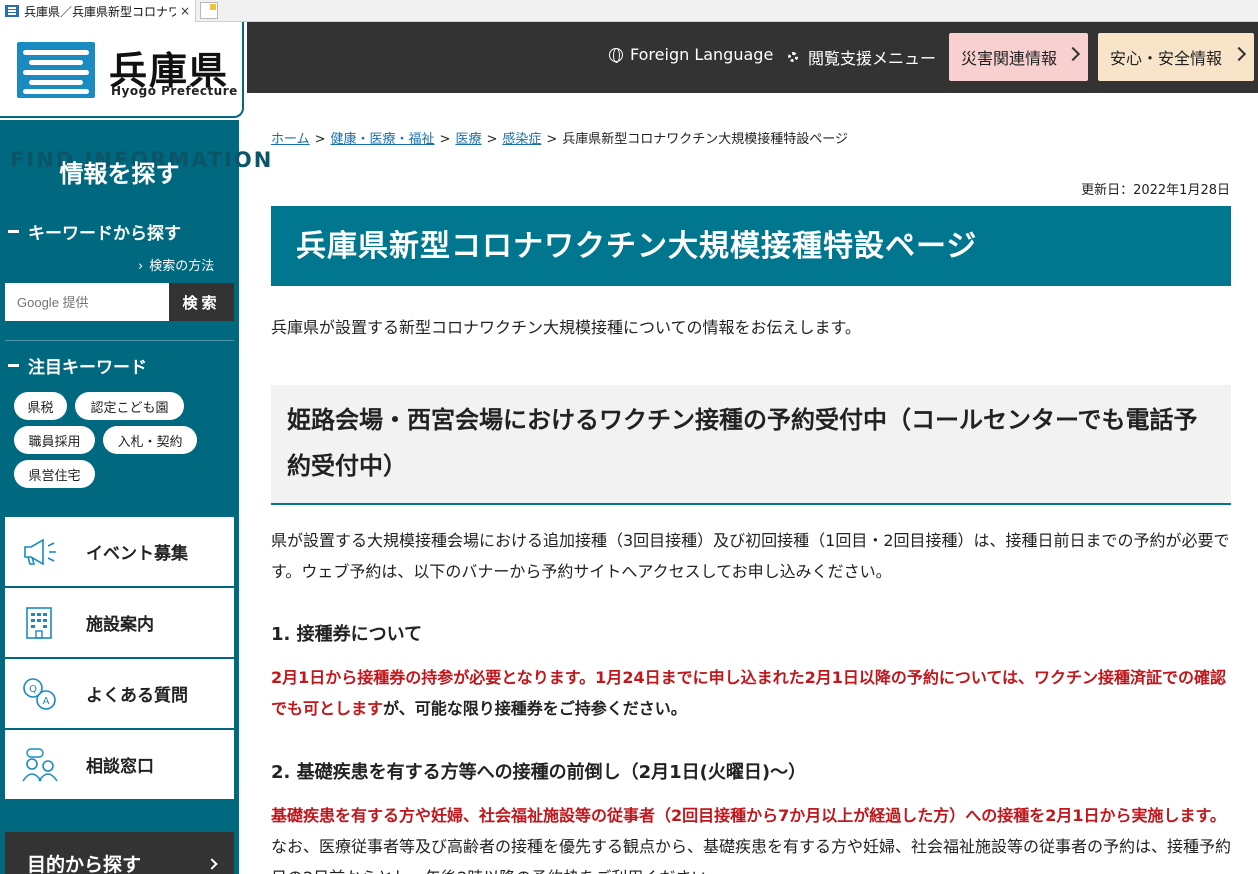  What do you see at coordinates (84, 864) in the screenshot?
I see `search-by-purpose-label: 目的から探す` at bounding box center [84, 864].